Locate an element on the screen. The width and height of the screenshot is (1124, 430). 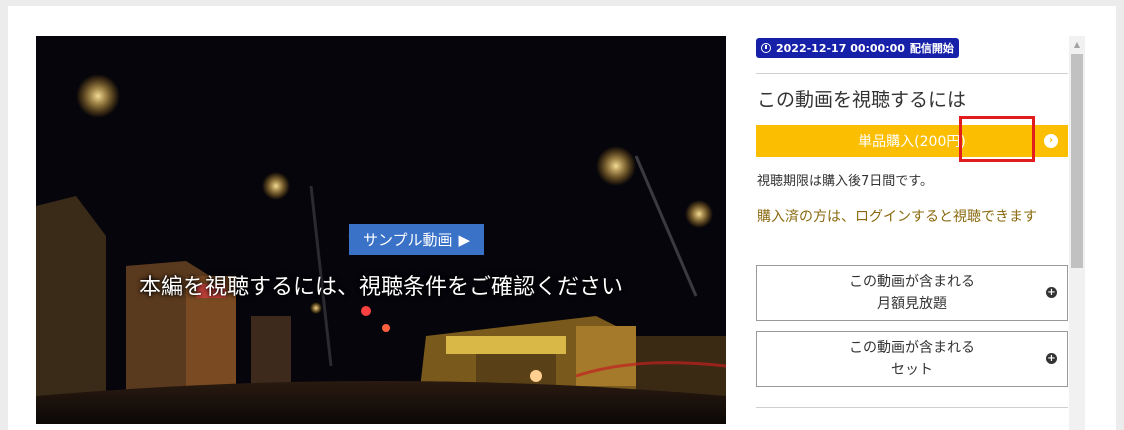
release-date-suffix: 配信開始 is located at coordinates (931, 48).